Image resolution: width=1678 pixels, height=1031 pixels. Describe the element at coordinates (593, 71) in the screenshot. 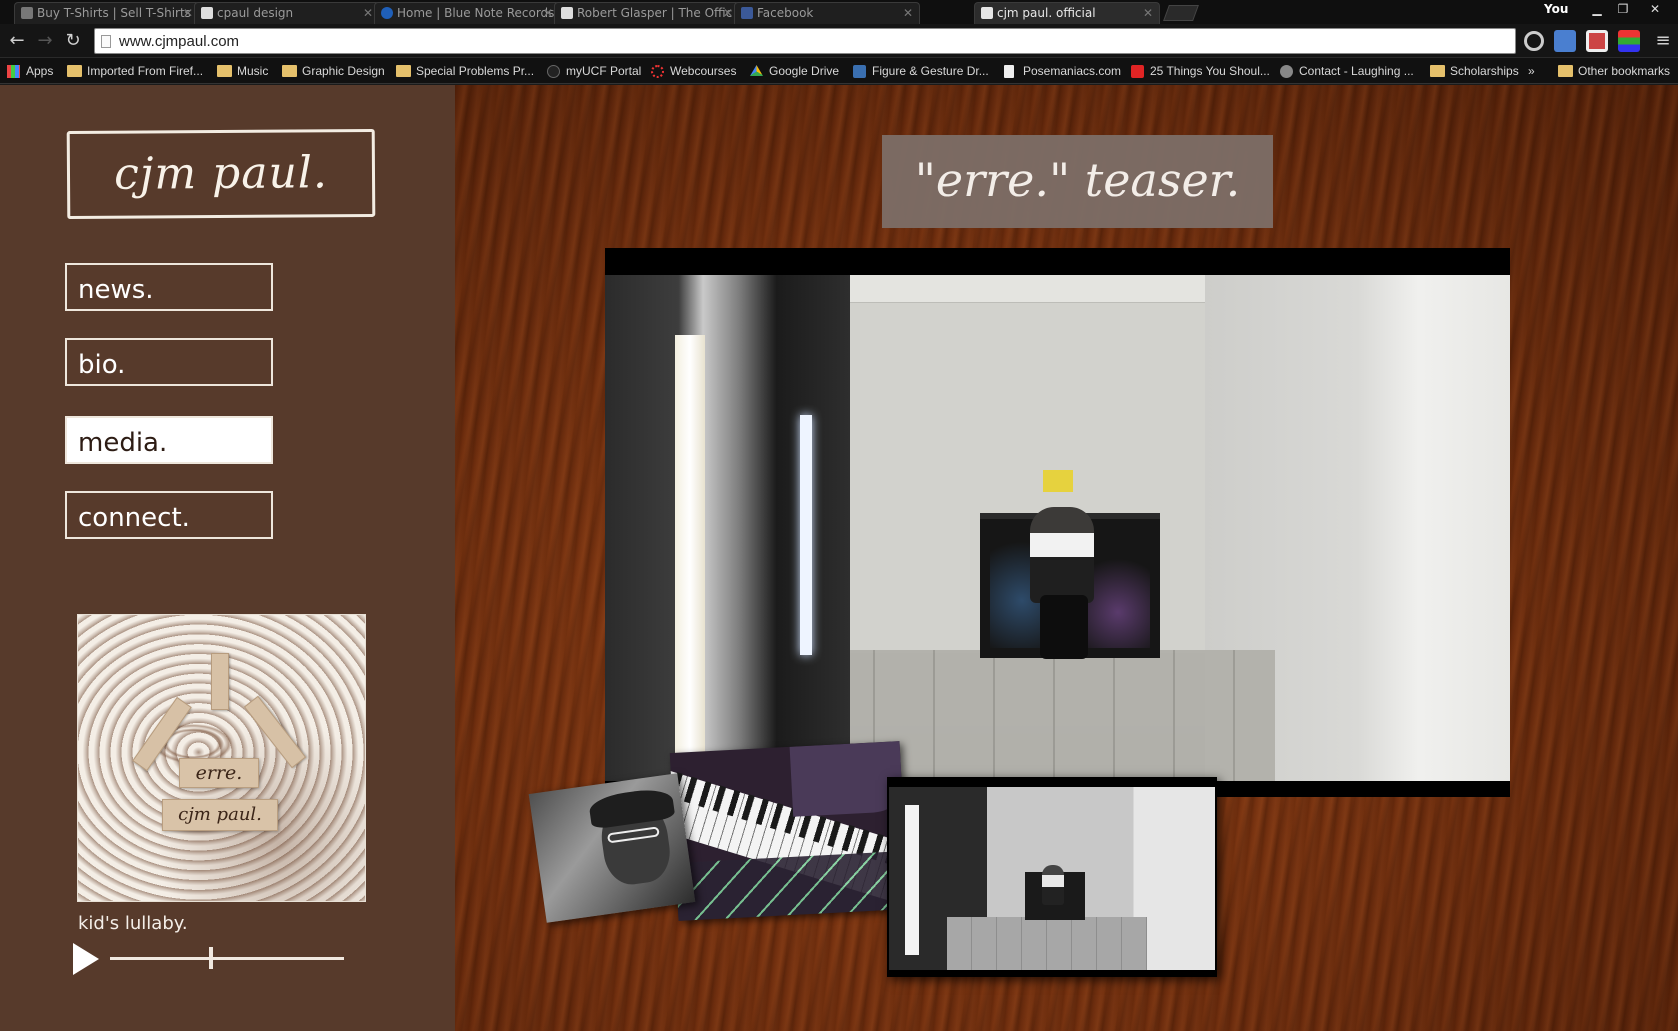

I see `bookmark-link: myUCF Portal` at that location.